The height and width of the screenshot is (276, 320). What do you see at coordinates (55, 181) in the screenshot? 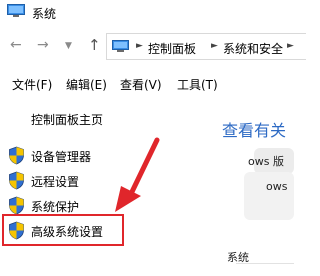
I see `remote-settings-link: 远程设置` at bounding box center [55, 181].